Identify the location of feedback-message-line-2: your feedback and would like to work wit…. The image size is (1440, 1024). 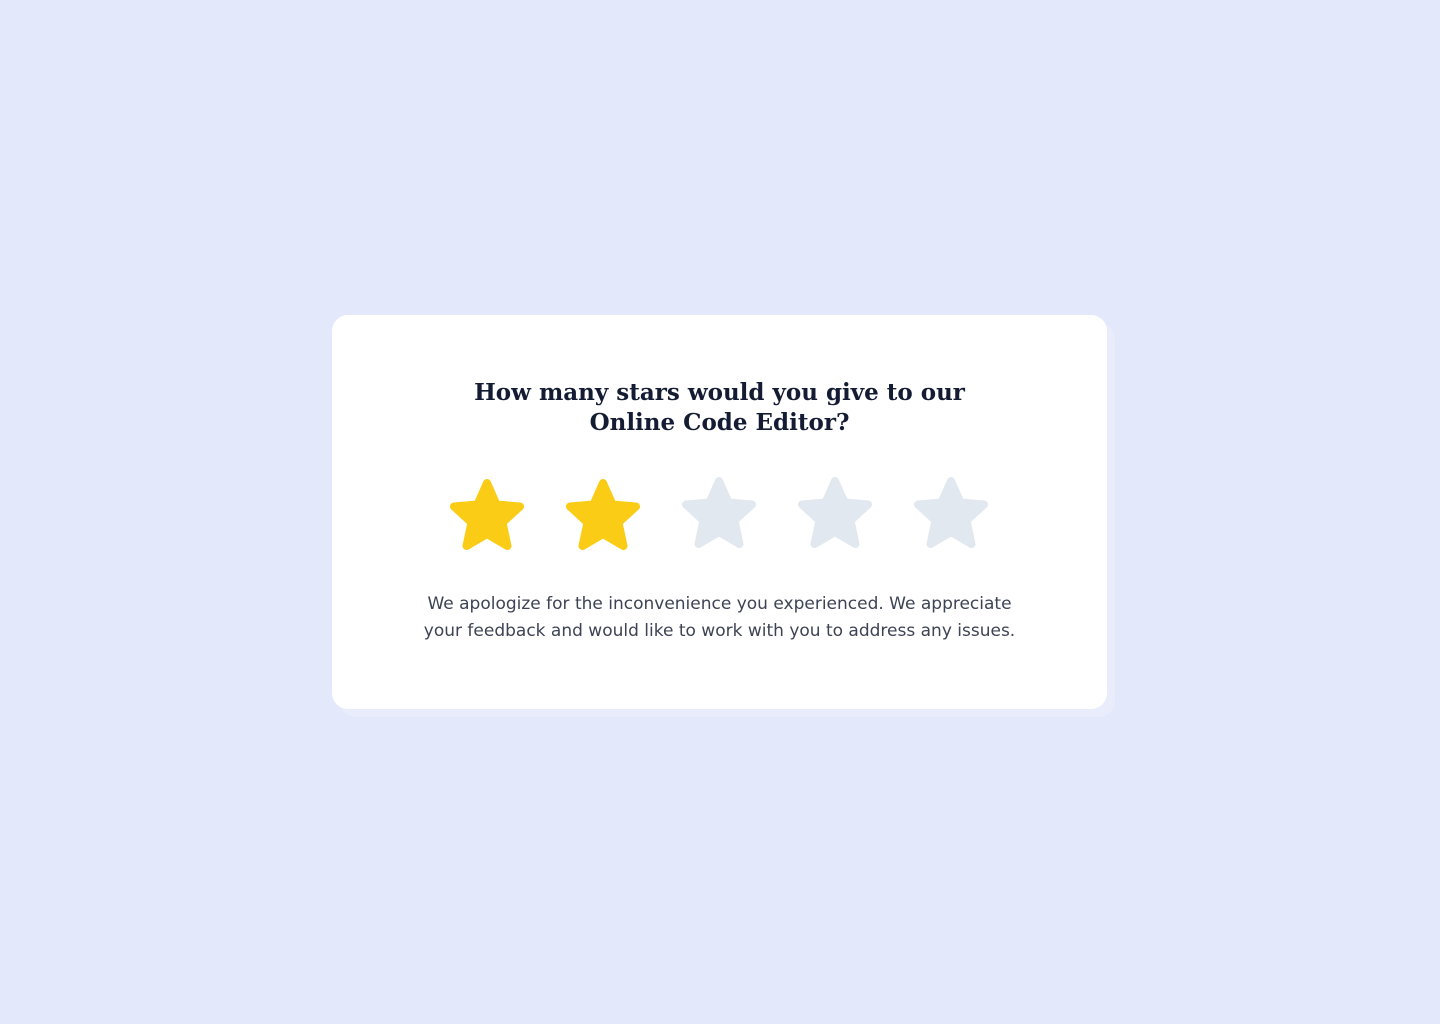
(719, 631).